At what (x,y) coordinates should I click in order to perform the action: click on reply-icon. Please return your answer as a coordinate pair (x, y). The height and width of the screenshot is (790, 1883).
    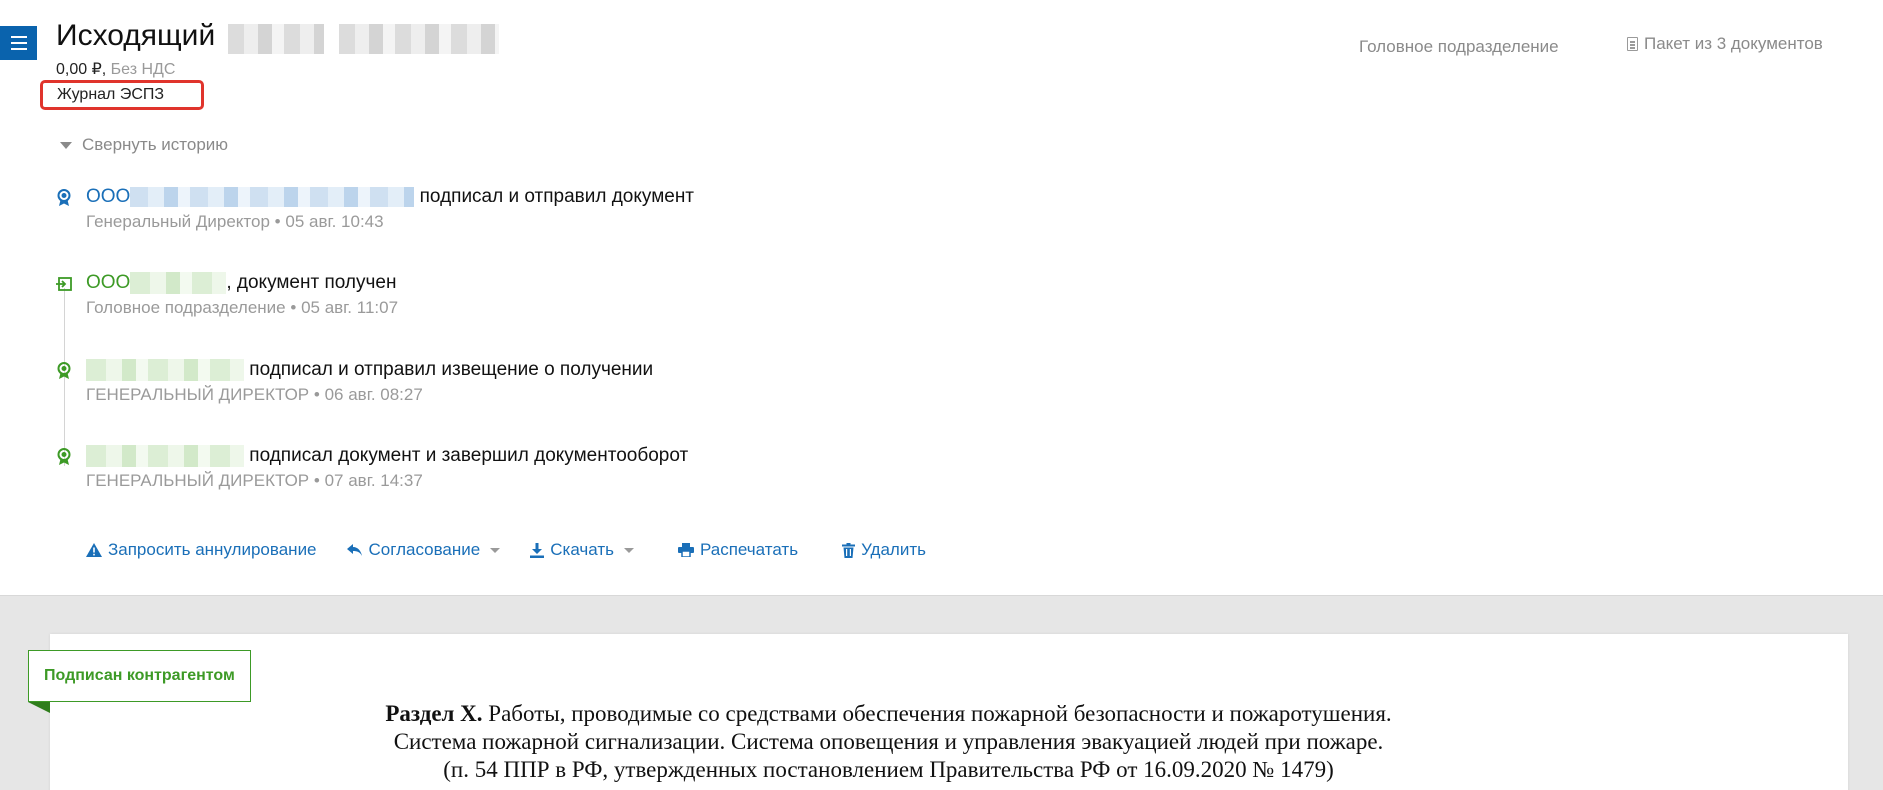
    Looking at the image, I should click on (354, 550).